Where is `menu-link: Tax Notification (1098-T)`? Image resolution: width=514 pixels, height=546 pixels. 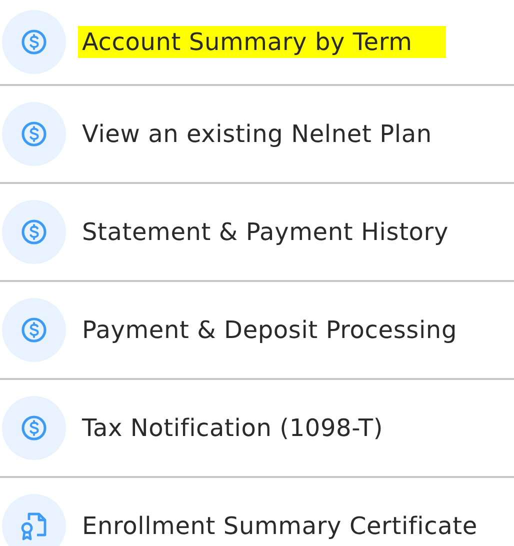
menu-link: Tax Notification (1098-T) is located at coordinates (232, 428).